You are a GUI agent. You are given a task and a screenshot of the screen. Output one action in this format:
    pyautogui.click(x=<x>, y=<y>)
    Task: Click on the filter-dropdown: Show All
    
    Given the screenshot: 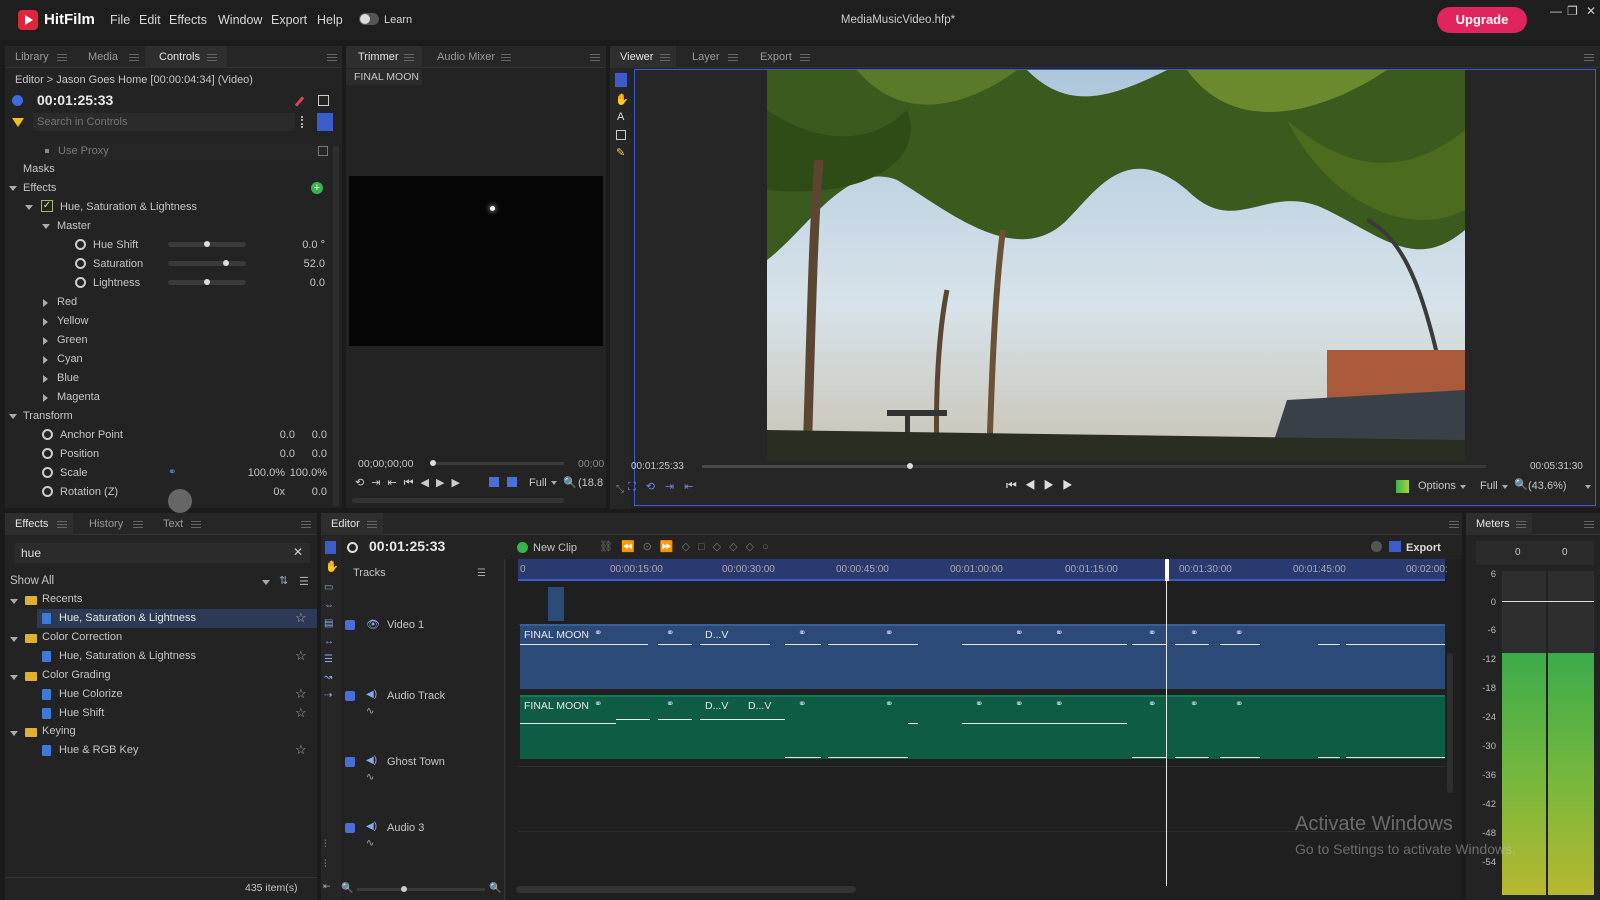 What is the action you would take?
    pyautogui.click(x=32, y=581)
    